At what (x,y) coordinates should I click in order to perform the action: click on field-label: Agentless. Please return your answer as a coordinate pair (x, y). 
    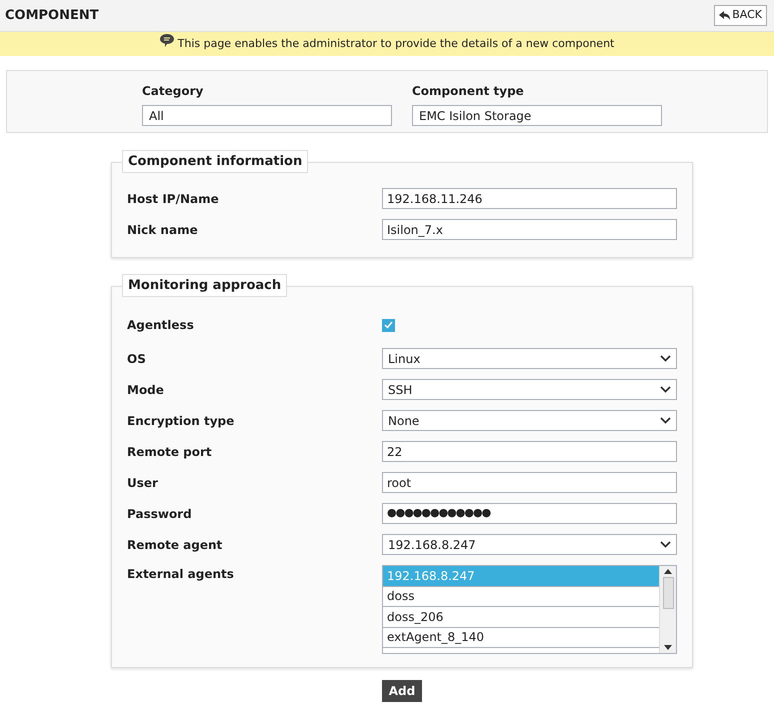
    Looking at the image, I should click on (161, 325).